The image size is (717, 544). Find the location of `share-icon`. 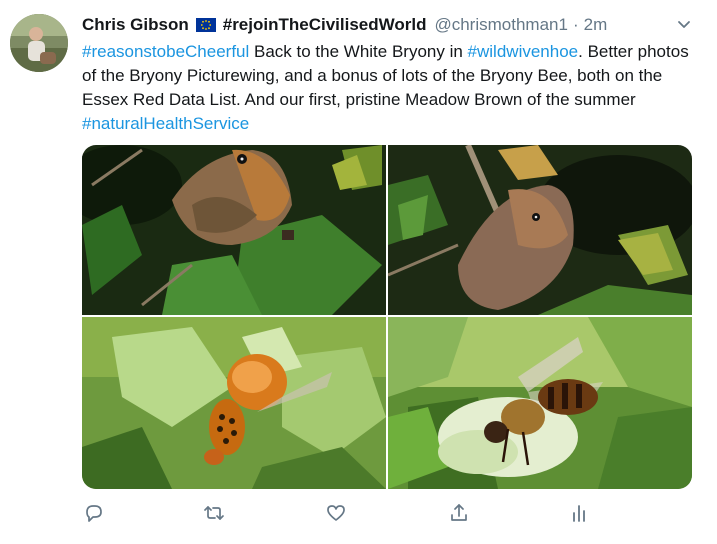

share-icon is located at coordinates (459, 513).